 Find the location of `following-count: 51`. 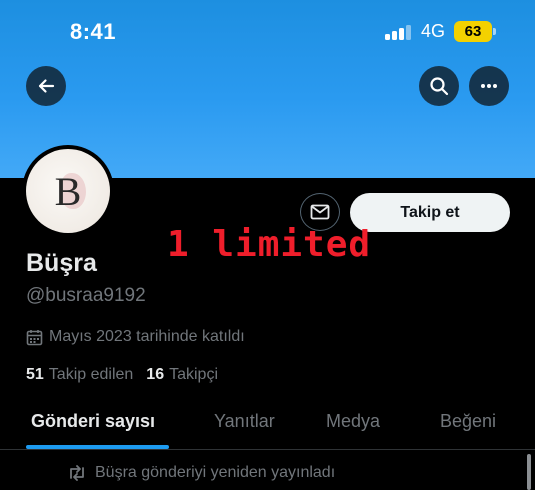

following-count: 51 is located at coordinates (35, 374).